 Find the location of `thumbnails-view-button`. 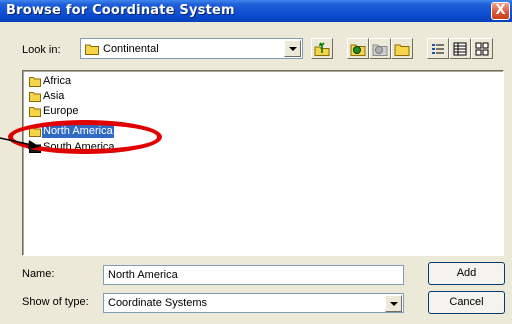

thumbnails-view-button is located at coordinates (482, 48).